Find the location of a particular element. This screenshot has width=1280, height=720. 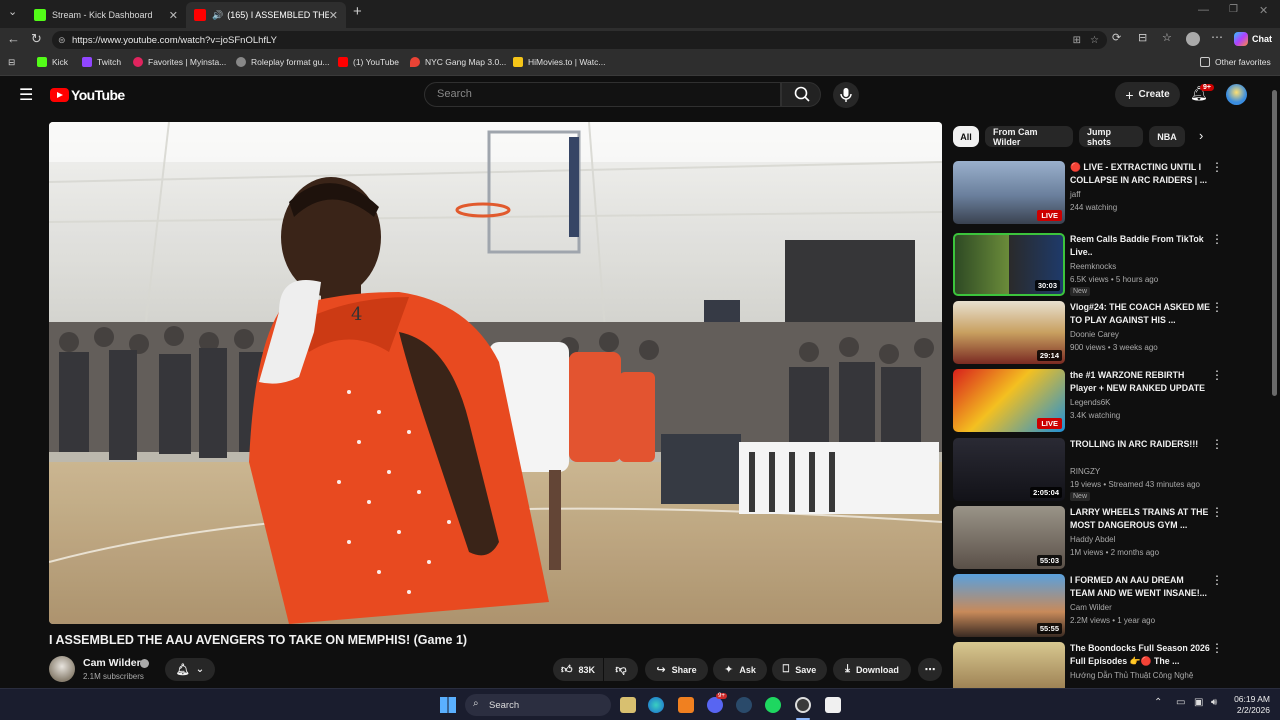

collections-icon is located at coordinates (1193, 39).